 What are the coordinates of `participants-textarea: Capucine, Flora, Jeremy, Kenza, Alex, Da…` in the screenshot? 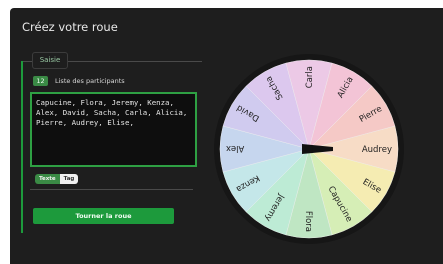 It's located at (113, 129).